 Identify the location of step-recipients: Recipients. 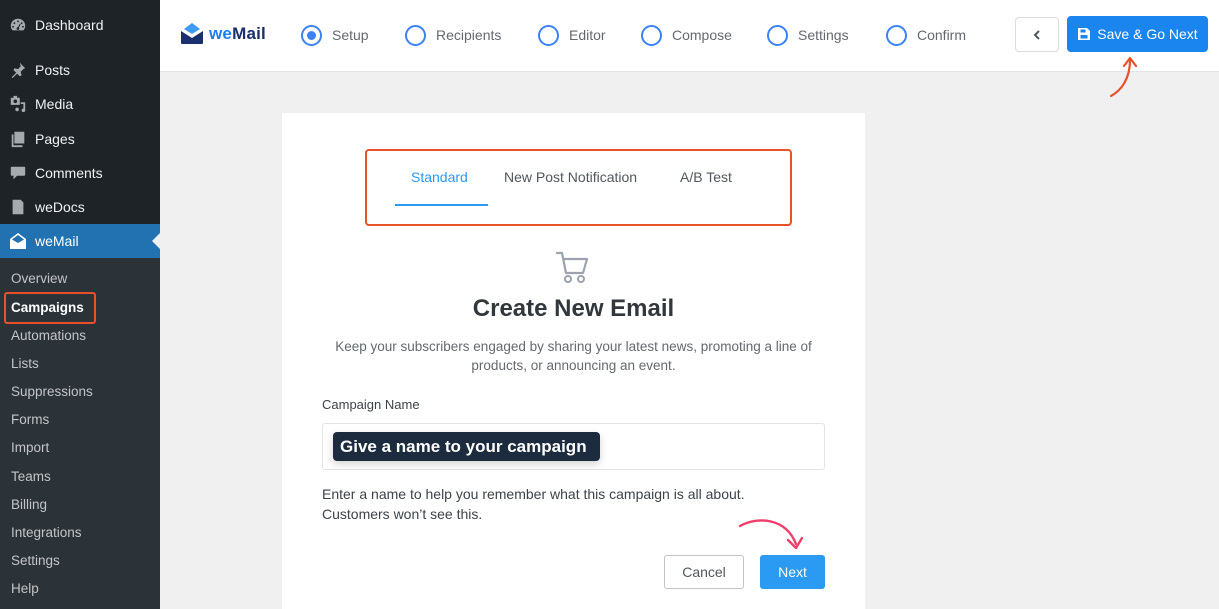
(453, 35).